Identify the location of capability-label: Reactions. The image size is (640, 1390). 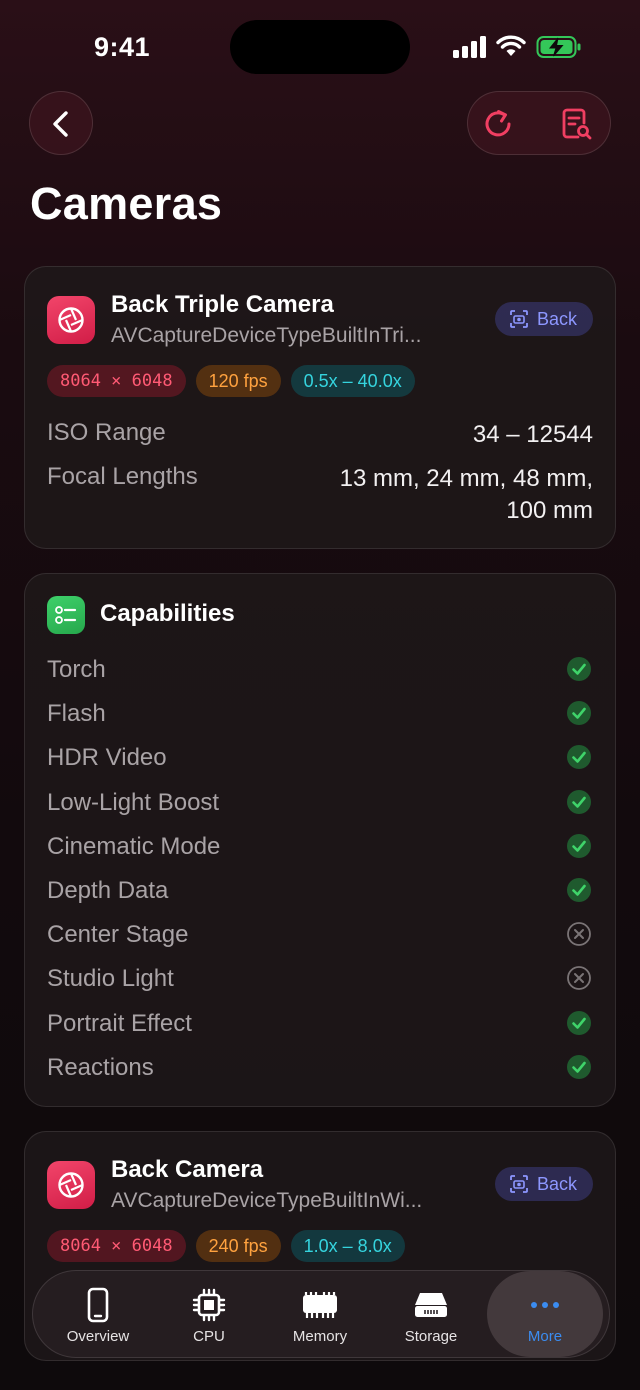
(100, 1067).